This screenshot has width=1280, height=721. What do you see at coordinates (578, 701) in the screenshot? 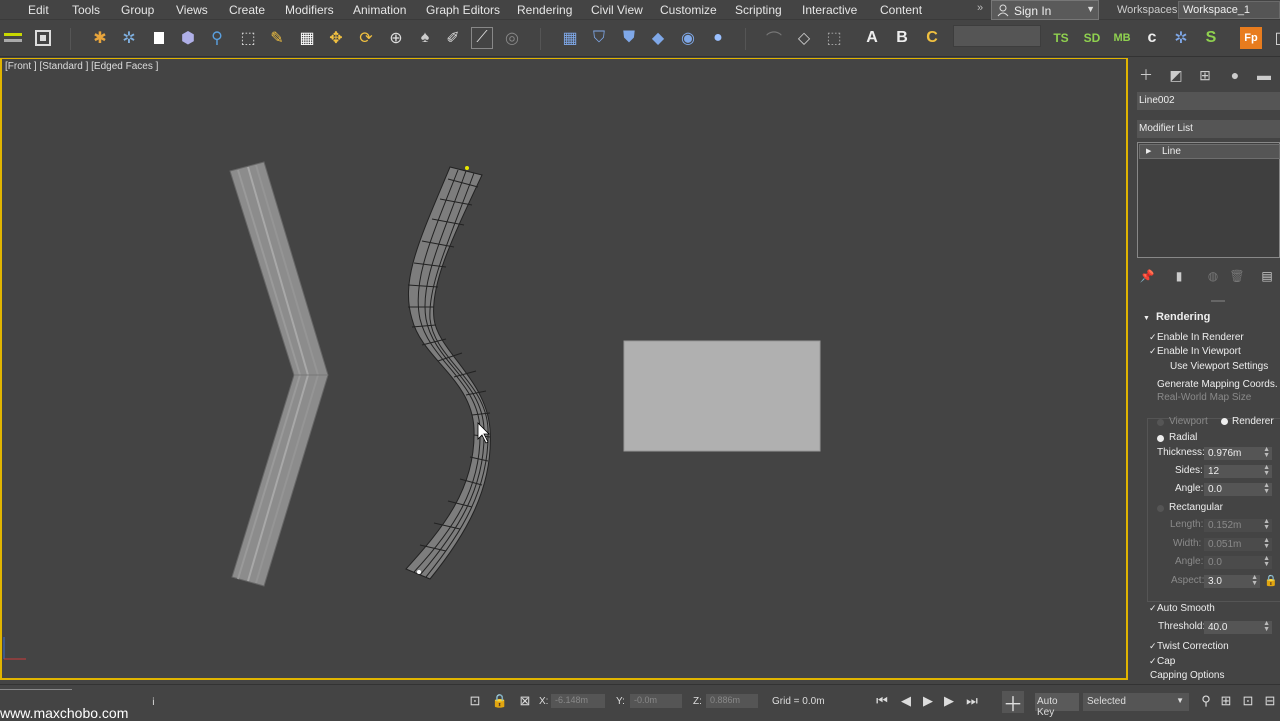
I see `x-coordinate-field: -6.148m` at bounding box center [578, 701].